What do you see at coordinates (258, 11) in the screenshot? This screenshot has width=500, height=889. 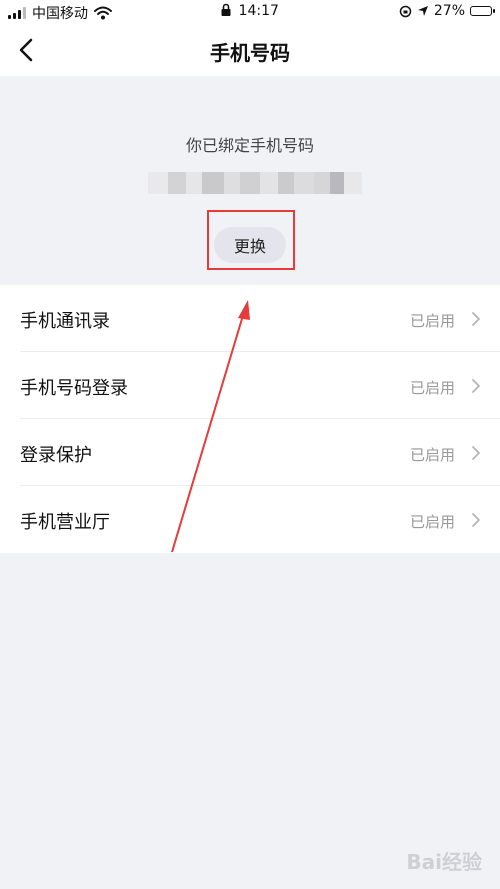 I see `clock-time: 14:17` at bounding box center [258, 11].